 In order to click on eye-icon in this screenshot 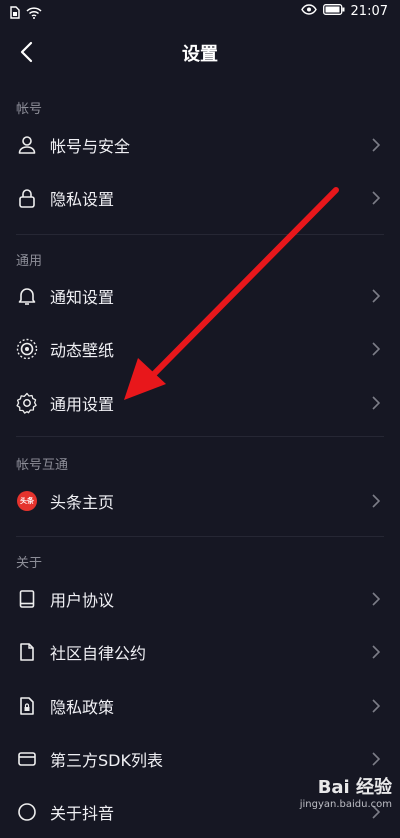, I will do `click(308, 11)`.